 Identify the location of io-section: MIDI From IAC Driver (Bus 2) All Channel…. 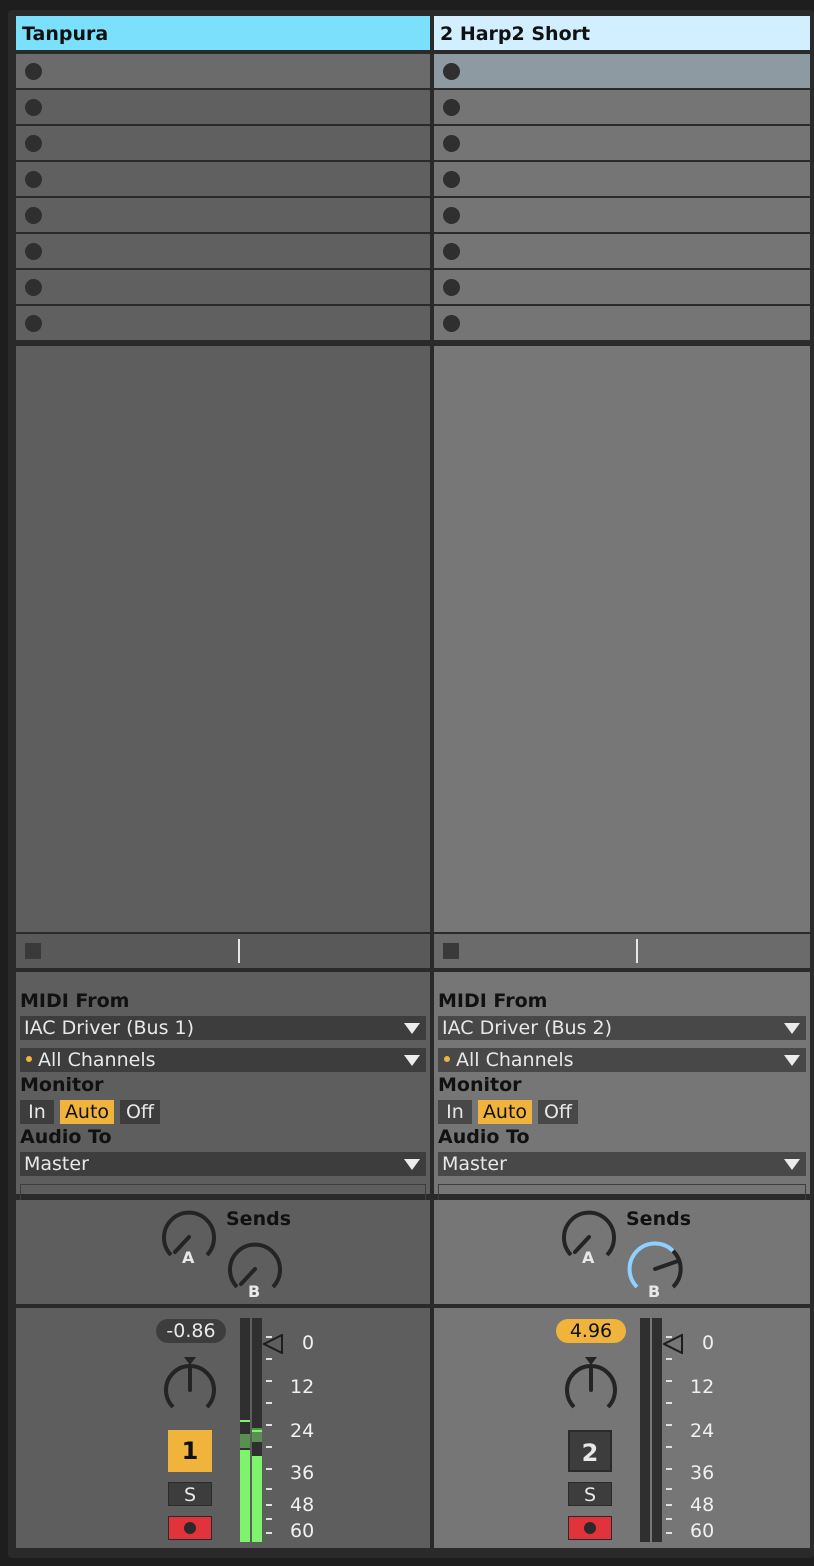
(622, 1090).